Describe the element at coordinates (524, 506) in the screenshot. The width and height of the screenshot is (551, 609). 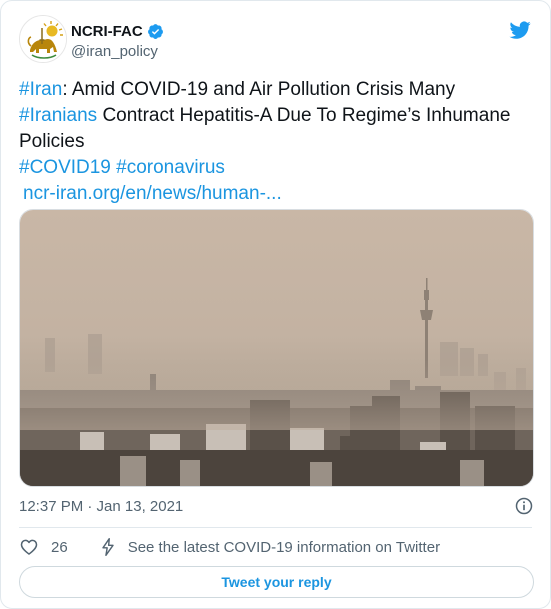
I see `info-icon` at that location.